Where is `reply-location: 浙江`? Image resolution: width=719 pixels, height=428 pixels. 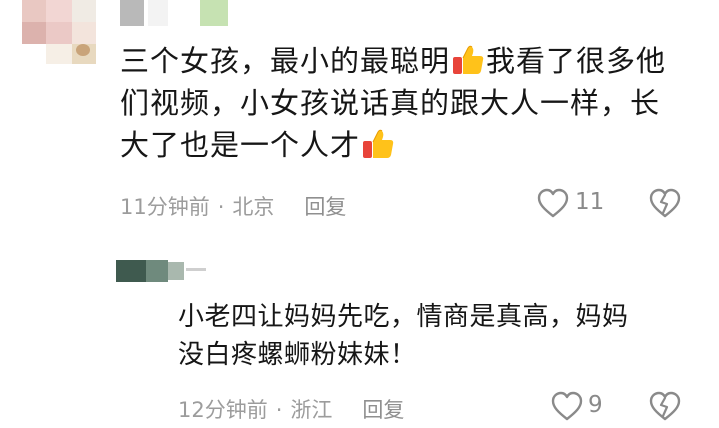
reply-location: 浙江 is located at coordinates (311, 410).